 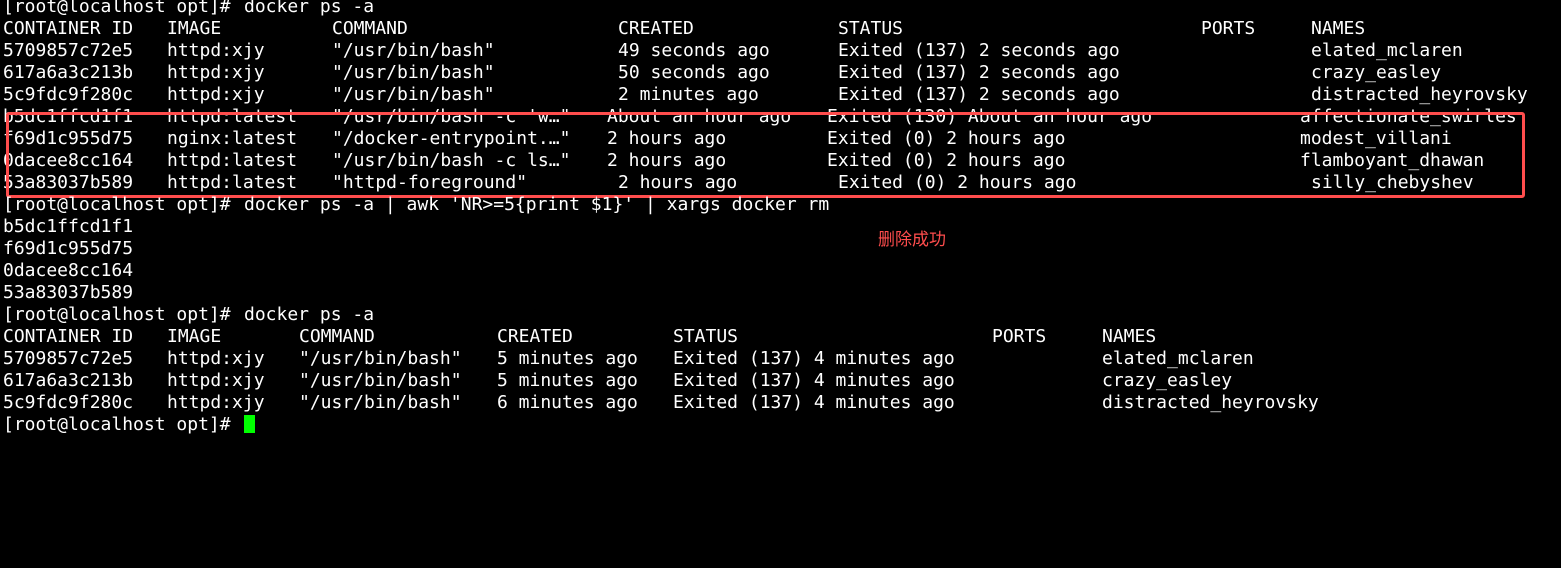 What do you see at coordinates (765, 155) in the screenshot?
I see `highlight-box` at bounding box center [765, 155].